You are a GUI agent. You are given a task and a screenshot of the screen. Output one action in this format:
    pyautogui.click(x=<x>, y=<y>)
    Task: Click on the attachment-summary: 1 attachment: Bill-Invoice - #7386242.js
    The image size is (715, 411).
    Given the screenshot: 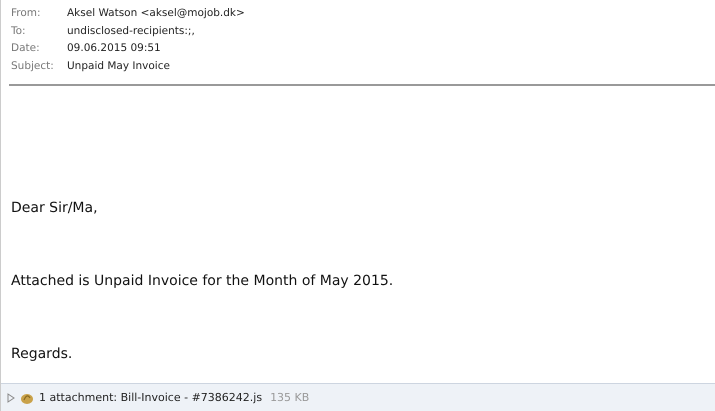 What is the action you would take?
    pyautogui.click(x=150, y=397)
    